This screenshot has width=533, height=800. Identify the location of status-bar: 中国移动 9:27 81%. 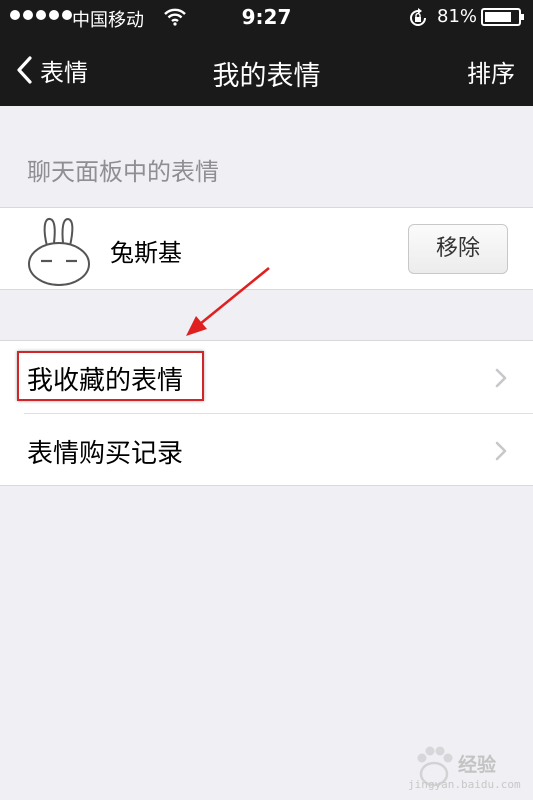
(266, 17).